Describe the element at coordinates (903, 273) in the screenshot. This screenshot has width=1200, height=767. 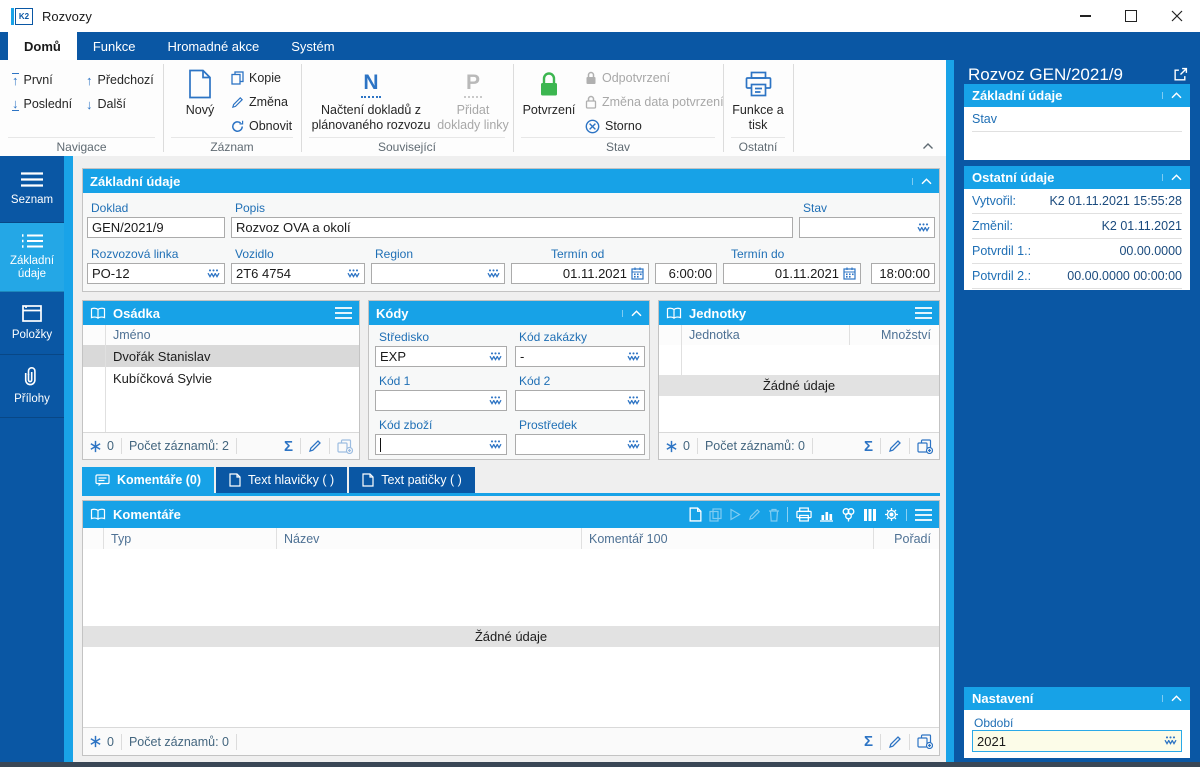
I see `termin-do-time-field: 18:00:00` at that location.